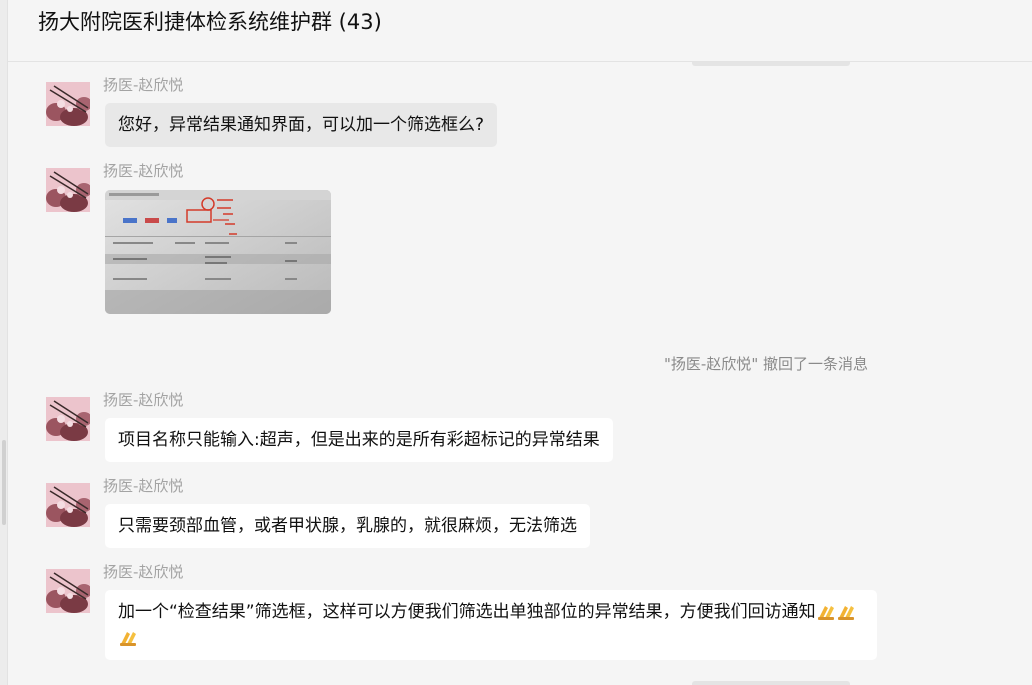  What do you see at coordinates (359, 440) in the screenshot?
I see `message-bubble: 项目名称只能输入:超声，但是出来的是所有彩超标记的异常结果` at bounding box center [359, 440].